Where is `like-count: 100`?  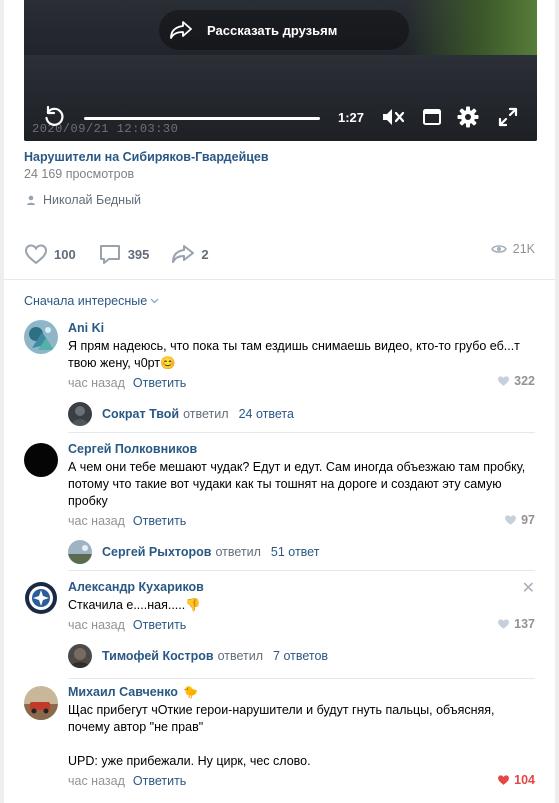
like-count: 100 is located at coordinates (65, 254).